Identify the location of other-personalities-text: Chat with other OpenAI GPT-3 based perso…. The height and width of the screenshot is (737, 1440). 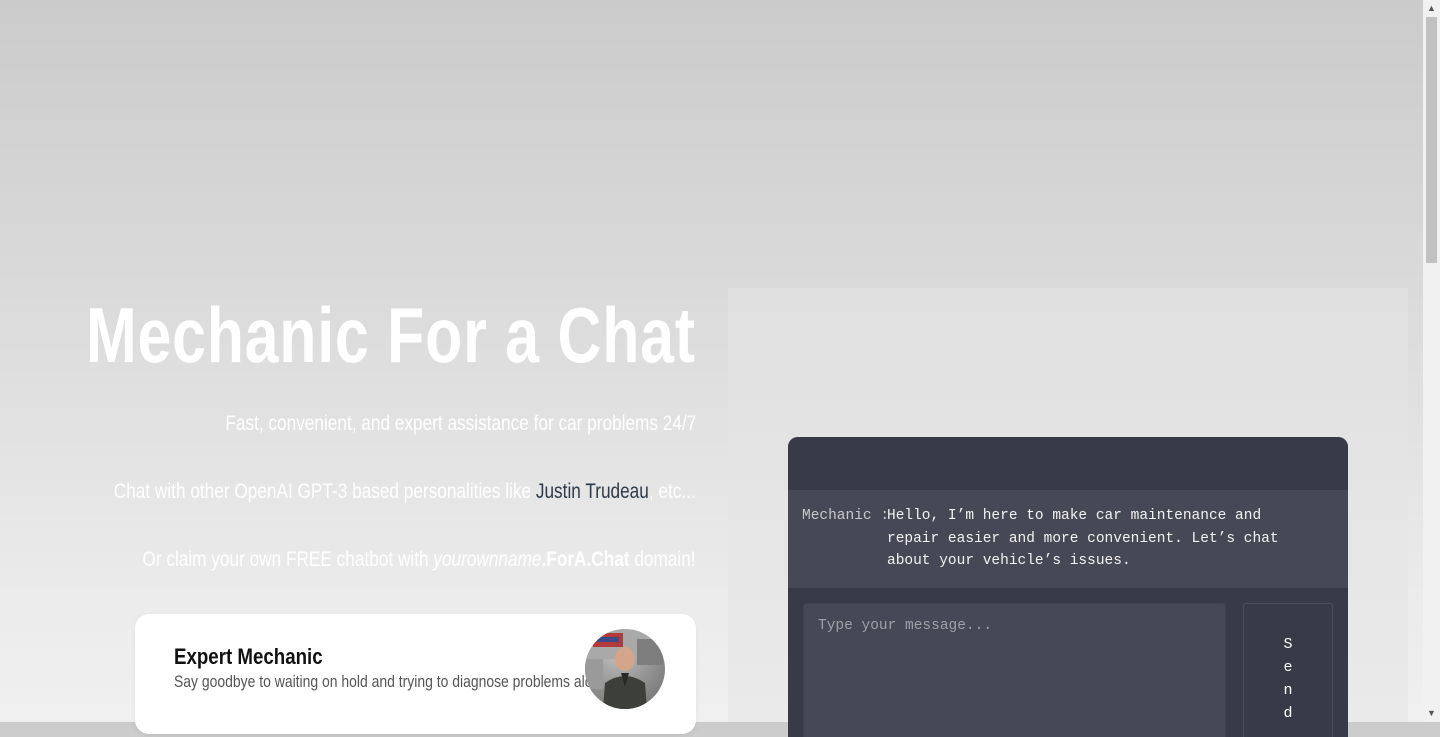
(405, 492).